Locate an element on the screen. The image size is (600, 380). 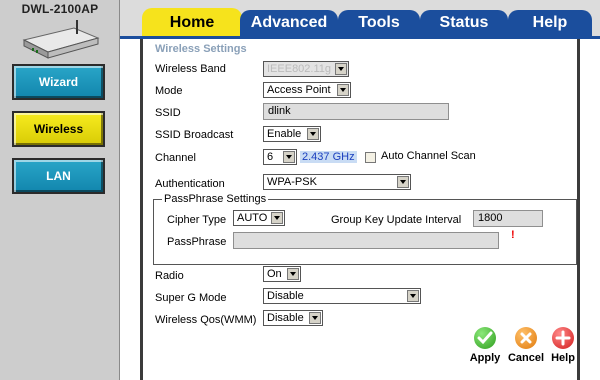
channel-label: Channel is located at coordinates (175, 158).